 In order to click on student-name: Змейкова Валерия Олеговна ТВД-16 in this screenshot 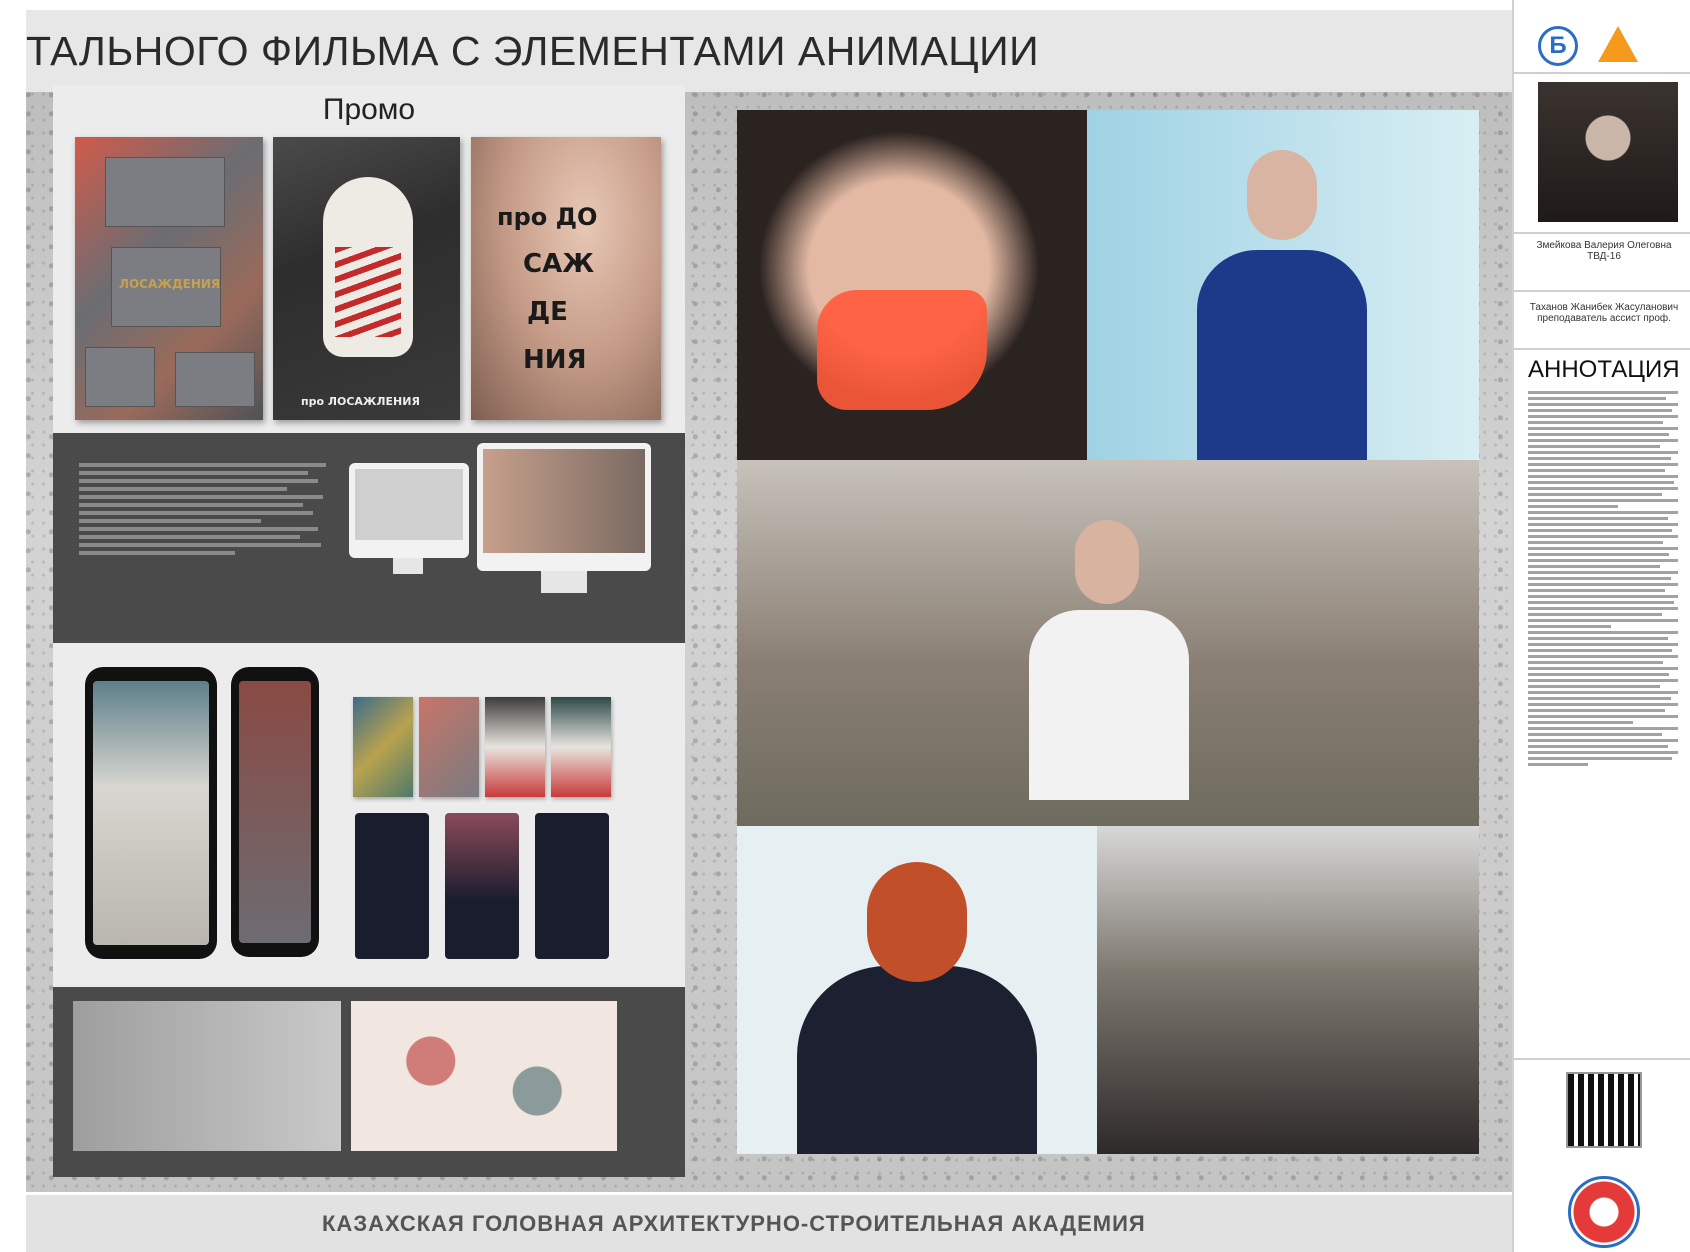, I will do `click(1604, 251)`.